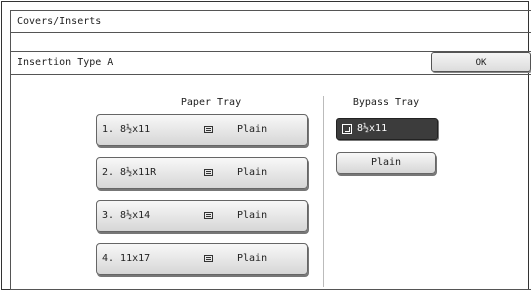 Image resolution: width=531 pixels, height=293 pixels. Describe the element at coordinates (386, 163) in the screenshot. I see `bypass-type-button: Plain` at that location.